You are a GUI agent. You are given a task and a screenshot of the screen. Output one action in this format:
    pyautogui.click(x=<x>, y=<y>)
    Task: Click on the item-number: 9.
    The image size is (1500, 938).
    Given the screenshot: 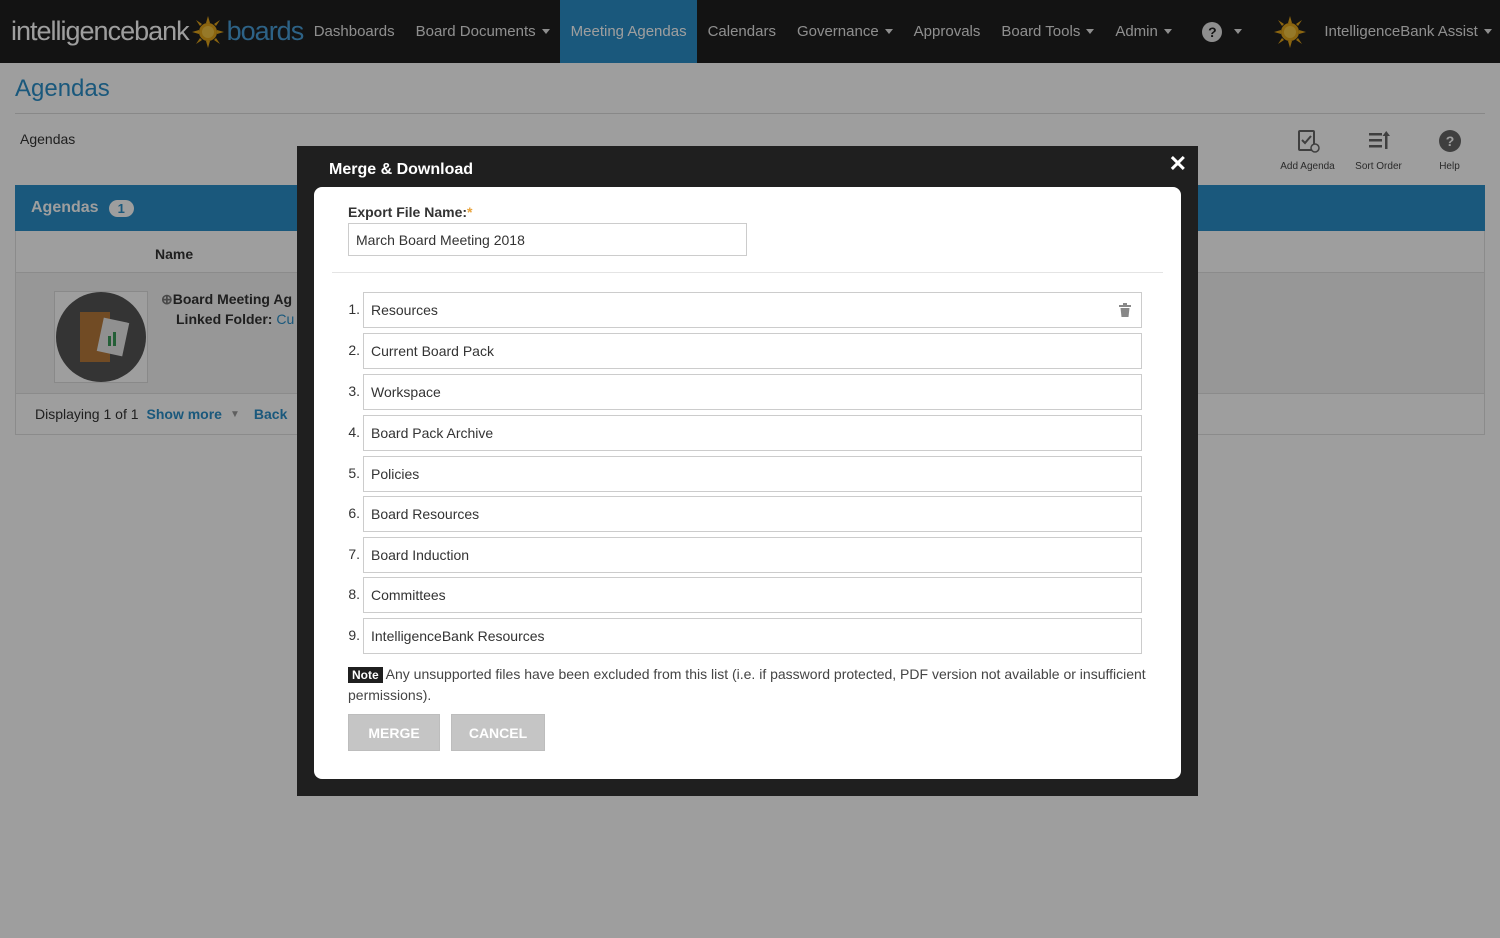 What is the action you would take?
    pyautogui.click(x=354, y=635)
    